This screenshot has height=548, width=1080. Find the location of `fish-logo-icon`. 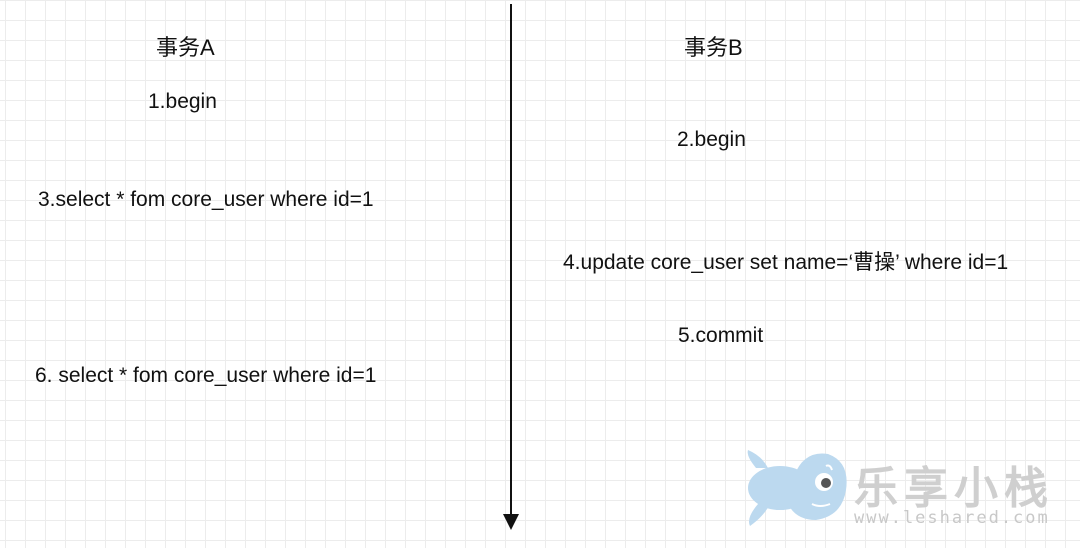

fish-logo-icon is located at coordinates (797, 488).